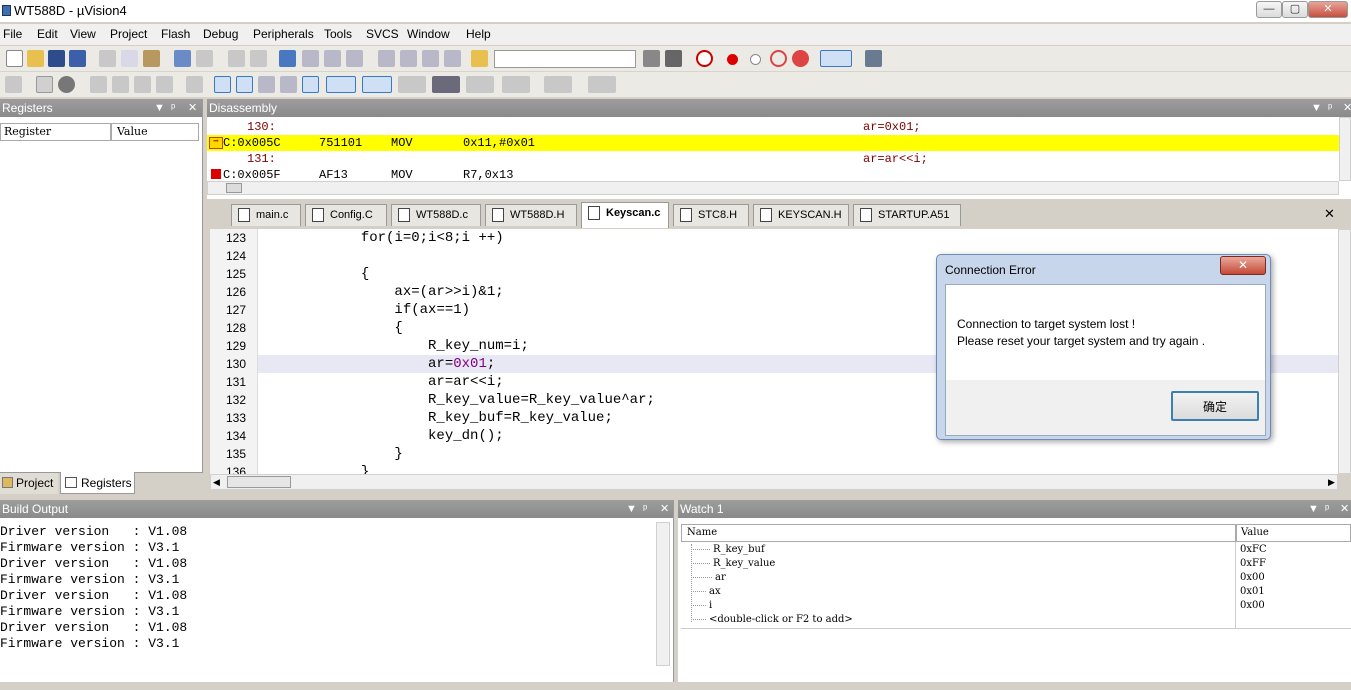 This screenshot has width=1351, height=690. Describe the element at coordinates (77, 58) in the screenshot. I see `save-all-icon` at that location.